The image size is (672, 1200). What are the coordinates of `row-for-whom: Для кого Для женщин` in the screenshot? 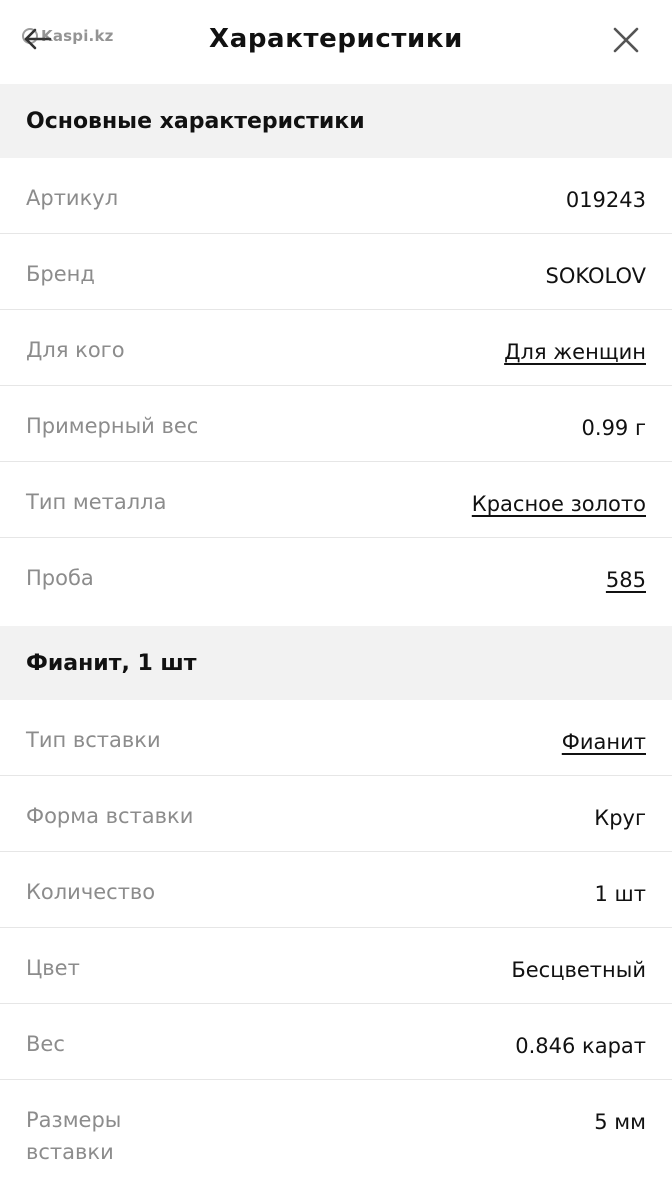 It's located at (336, 348).